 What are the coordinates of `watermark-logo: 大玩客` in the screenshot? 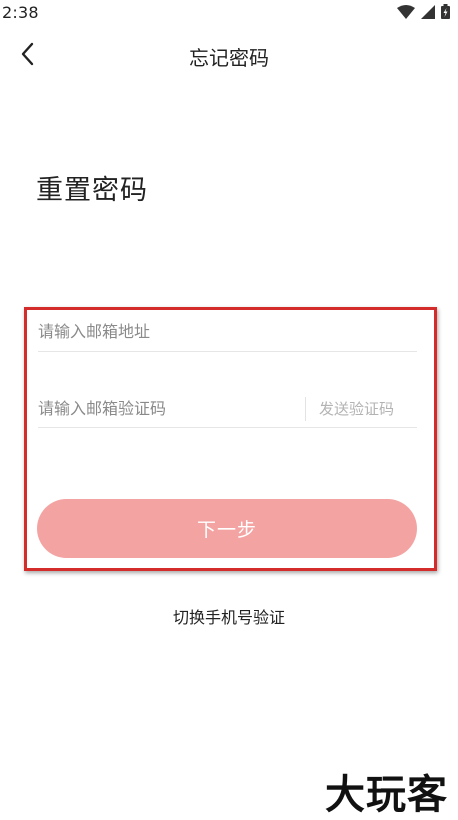 It's located at (386, 795).